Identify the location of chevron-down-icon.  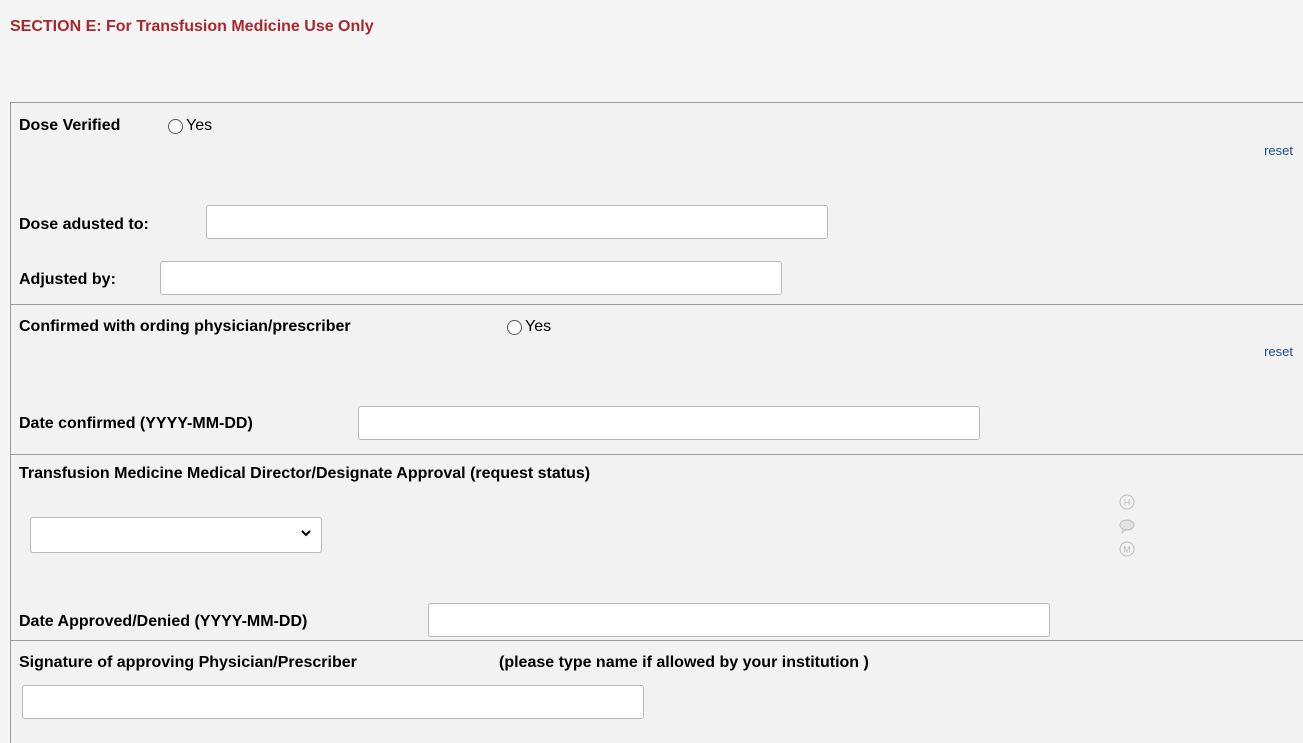
(306, 533).